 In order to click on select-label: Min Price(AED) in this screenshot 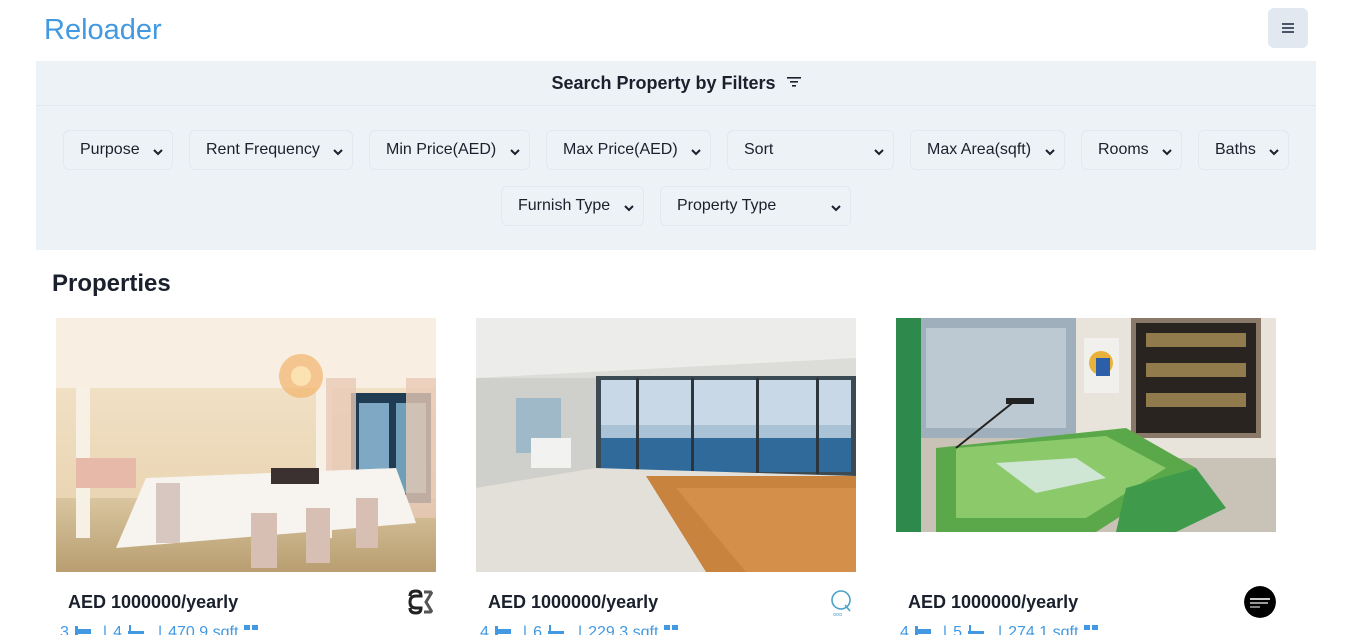, I will do `click(441, 149)`.